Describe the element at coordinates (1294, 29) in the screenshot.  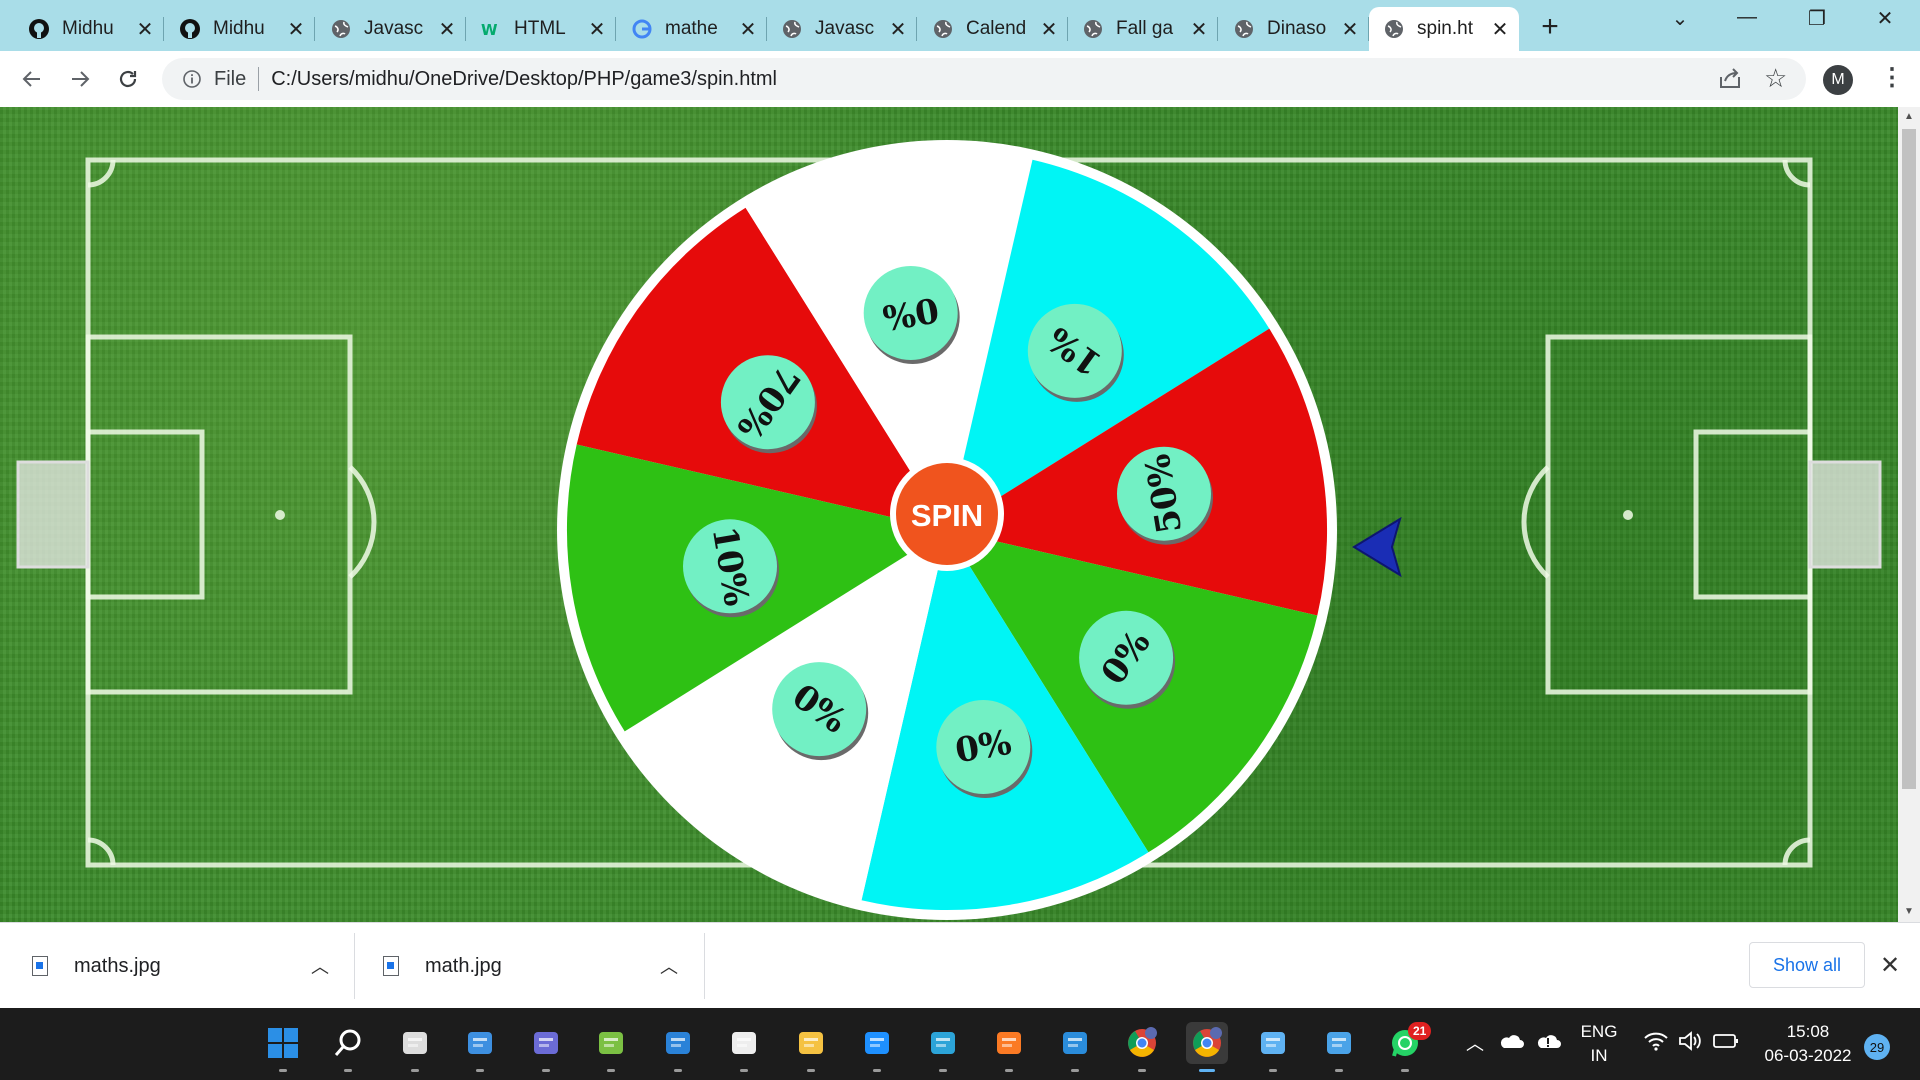
I see `browser-tab: Dinaso ✕` at that location.